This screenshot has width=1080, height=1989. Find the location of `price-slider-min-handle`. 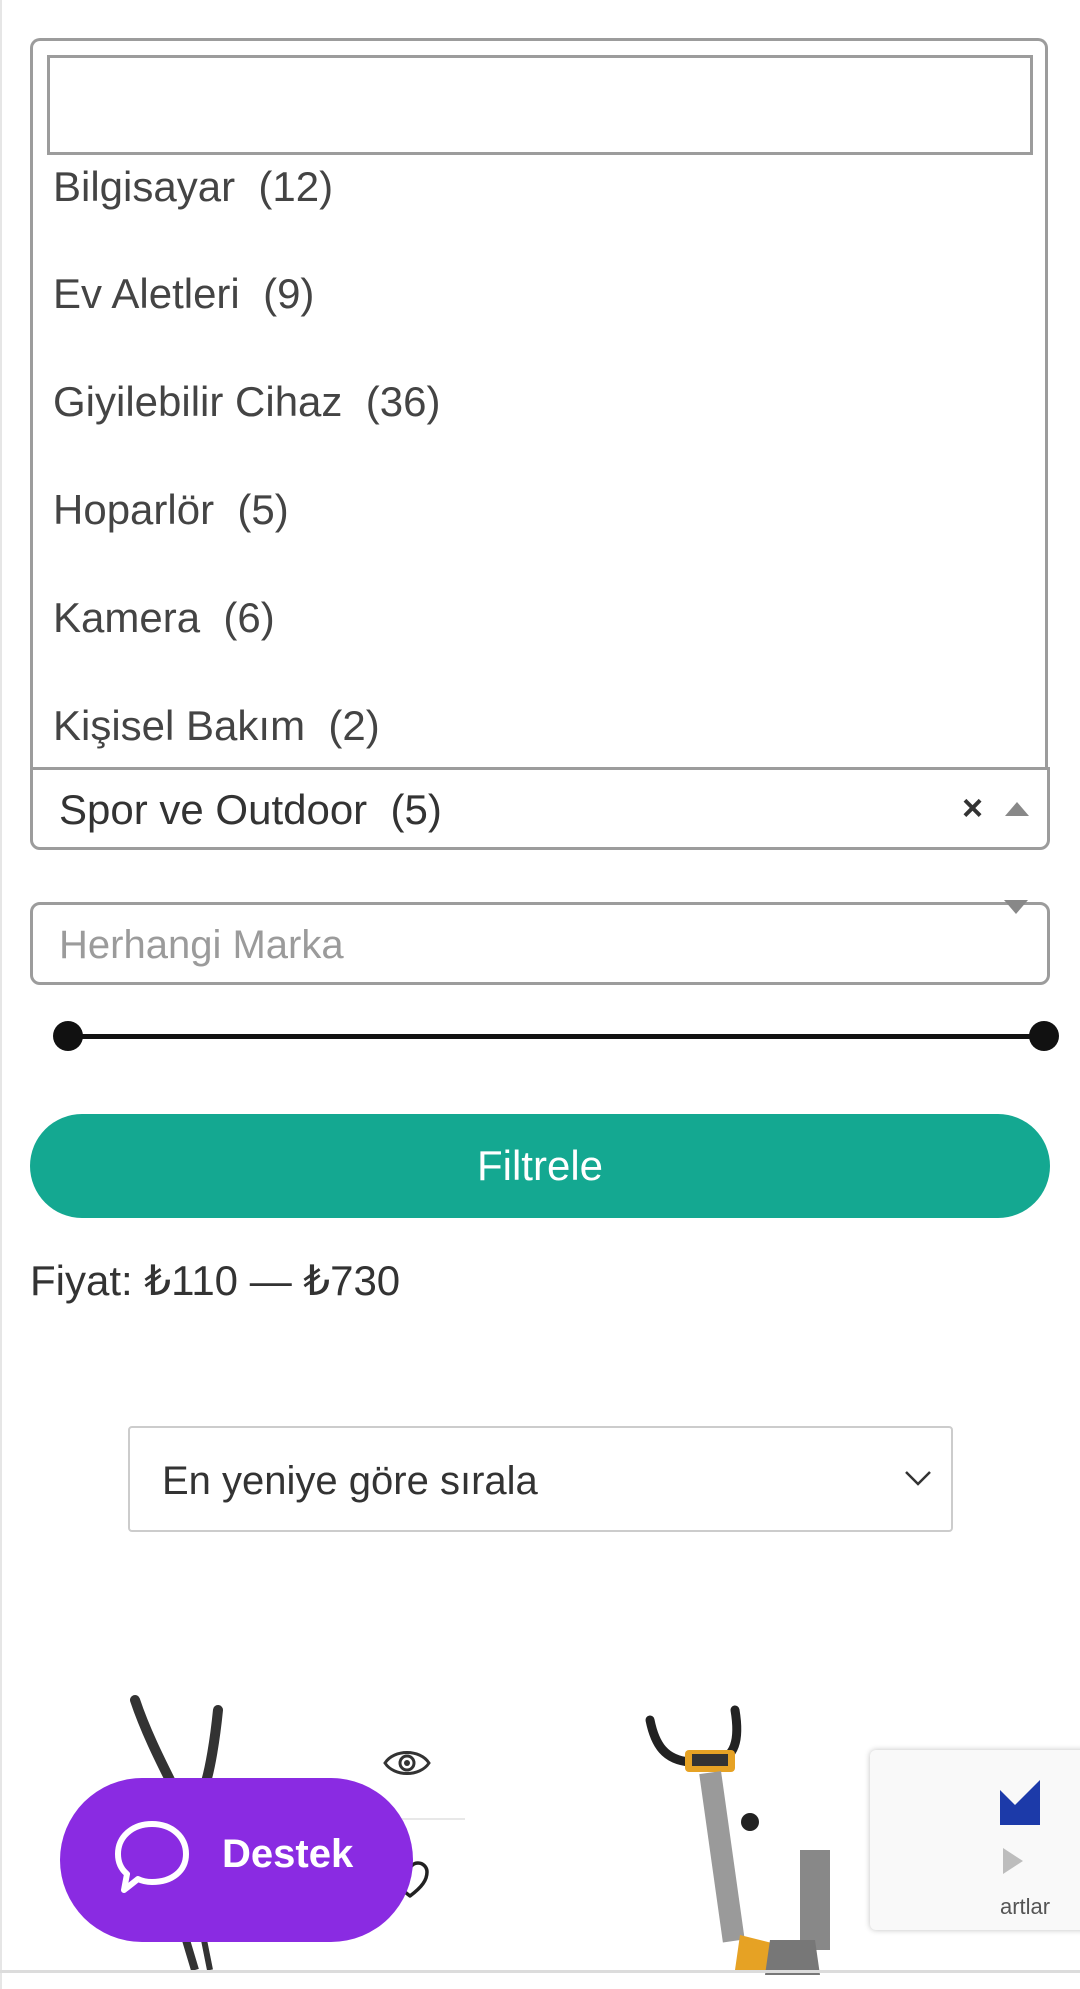

price-slider-min-handle is located at coordinates (68, 1036).